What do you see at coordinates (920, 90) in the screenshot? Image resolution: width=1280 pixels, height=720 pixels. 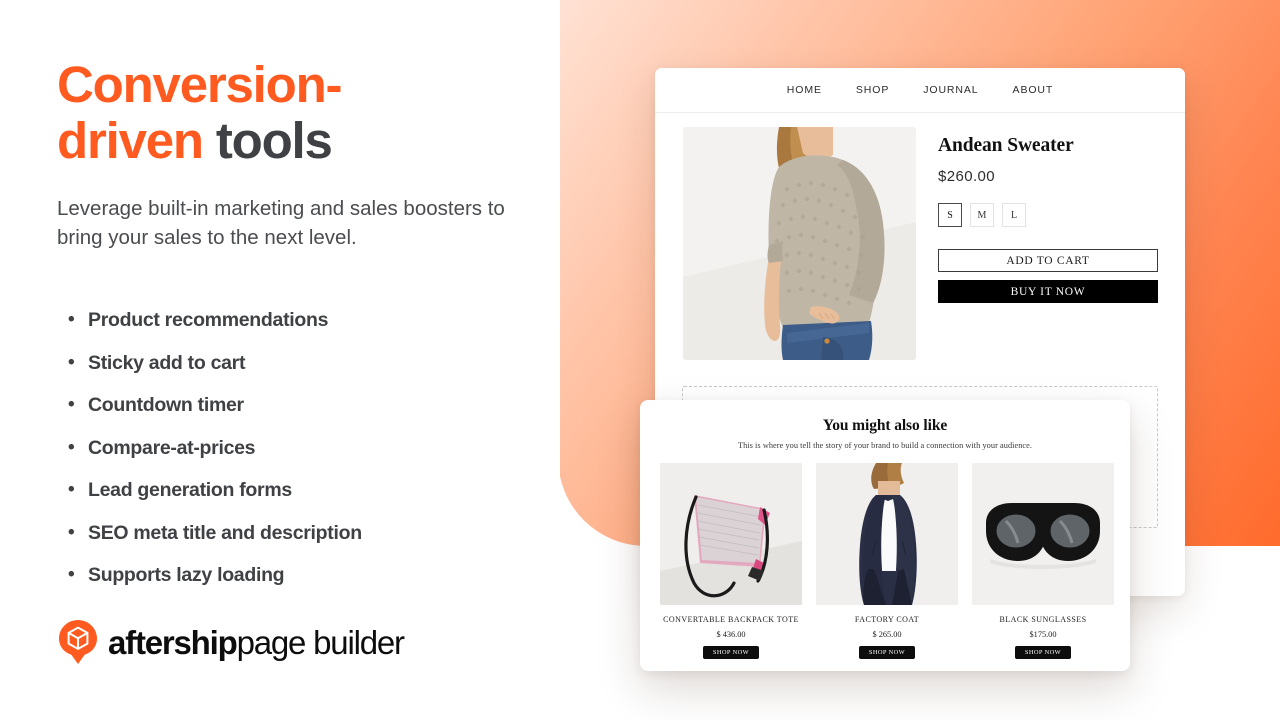 I see `storefront-navbar: HOME SHOP JOURNAL ABOUT` at bounding box center [920, 90].